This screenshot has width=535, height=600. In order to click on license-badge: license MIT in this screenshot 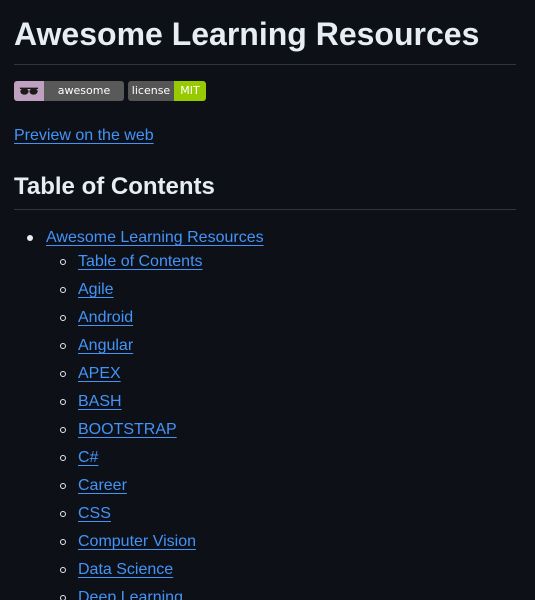, I will do `click(167, 91)`.